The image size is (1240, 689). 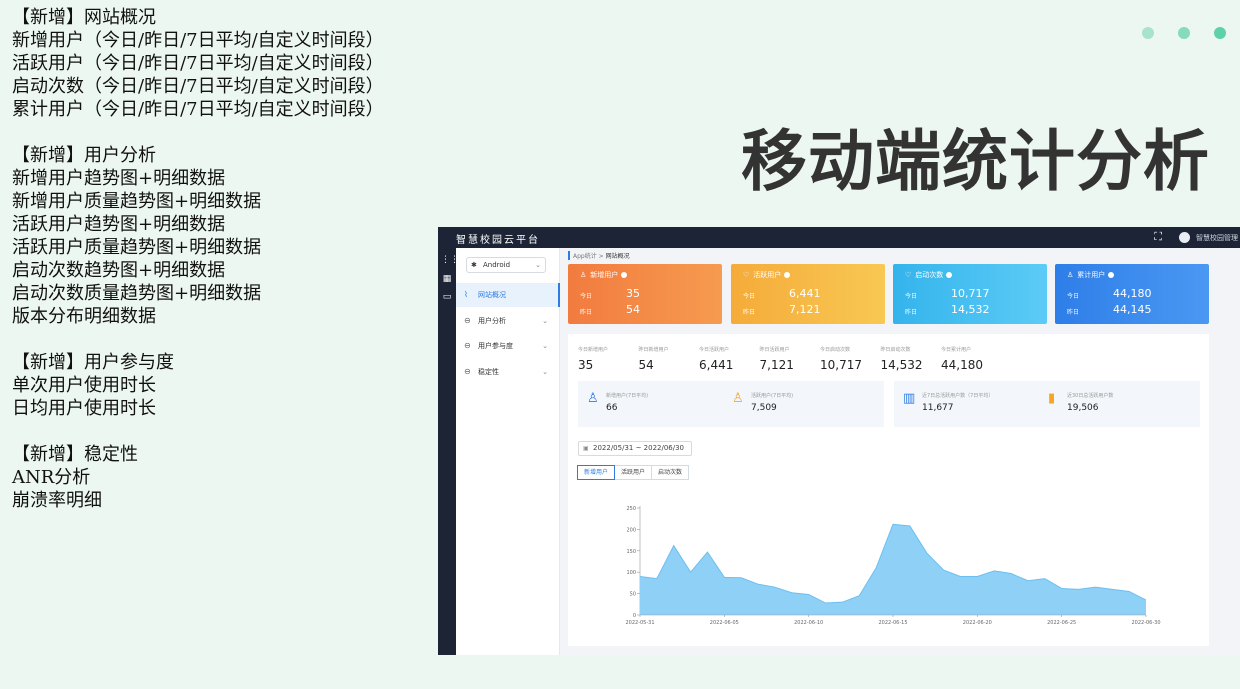 I want to click on platform-brand: 智慧校园云平台, so click(x=498, y=240).